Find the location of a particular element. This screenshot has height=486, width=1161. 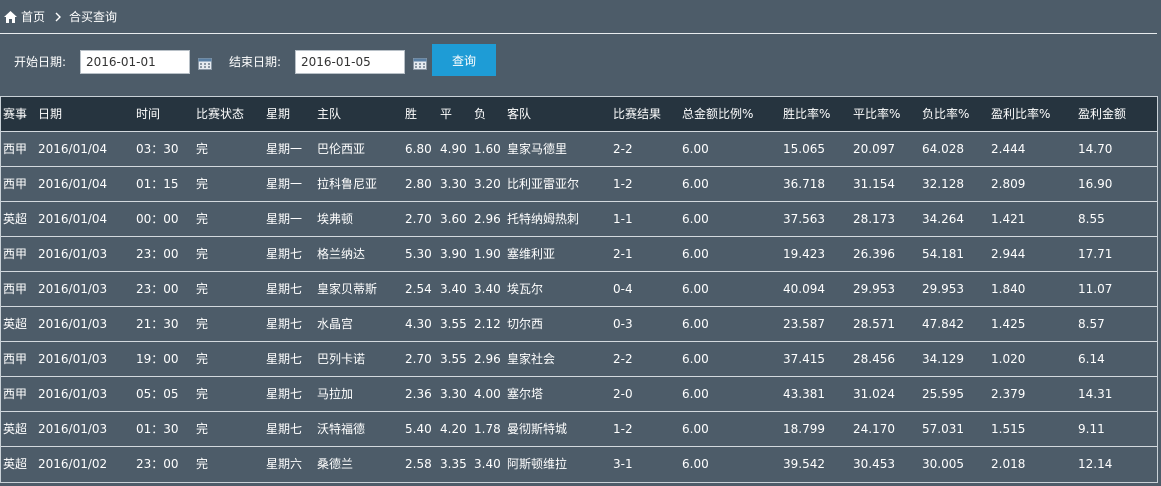

table-cell: 阿斯顿维拉 is located at coordinates (558, 463).